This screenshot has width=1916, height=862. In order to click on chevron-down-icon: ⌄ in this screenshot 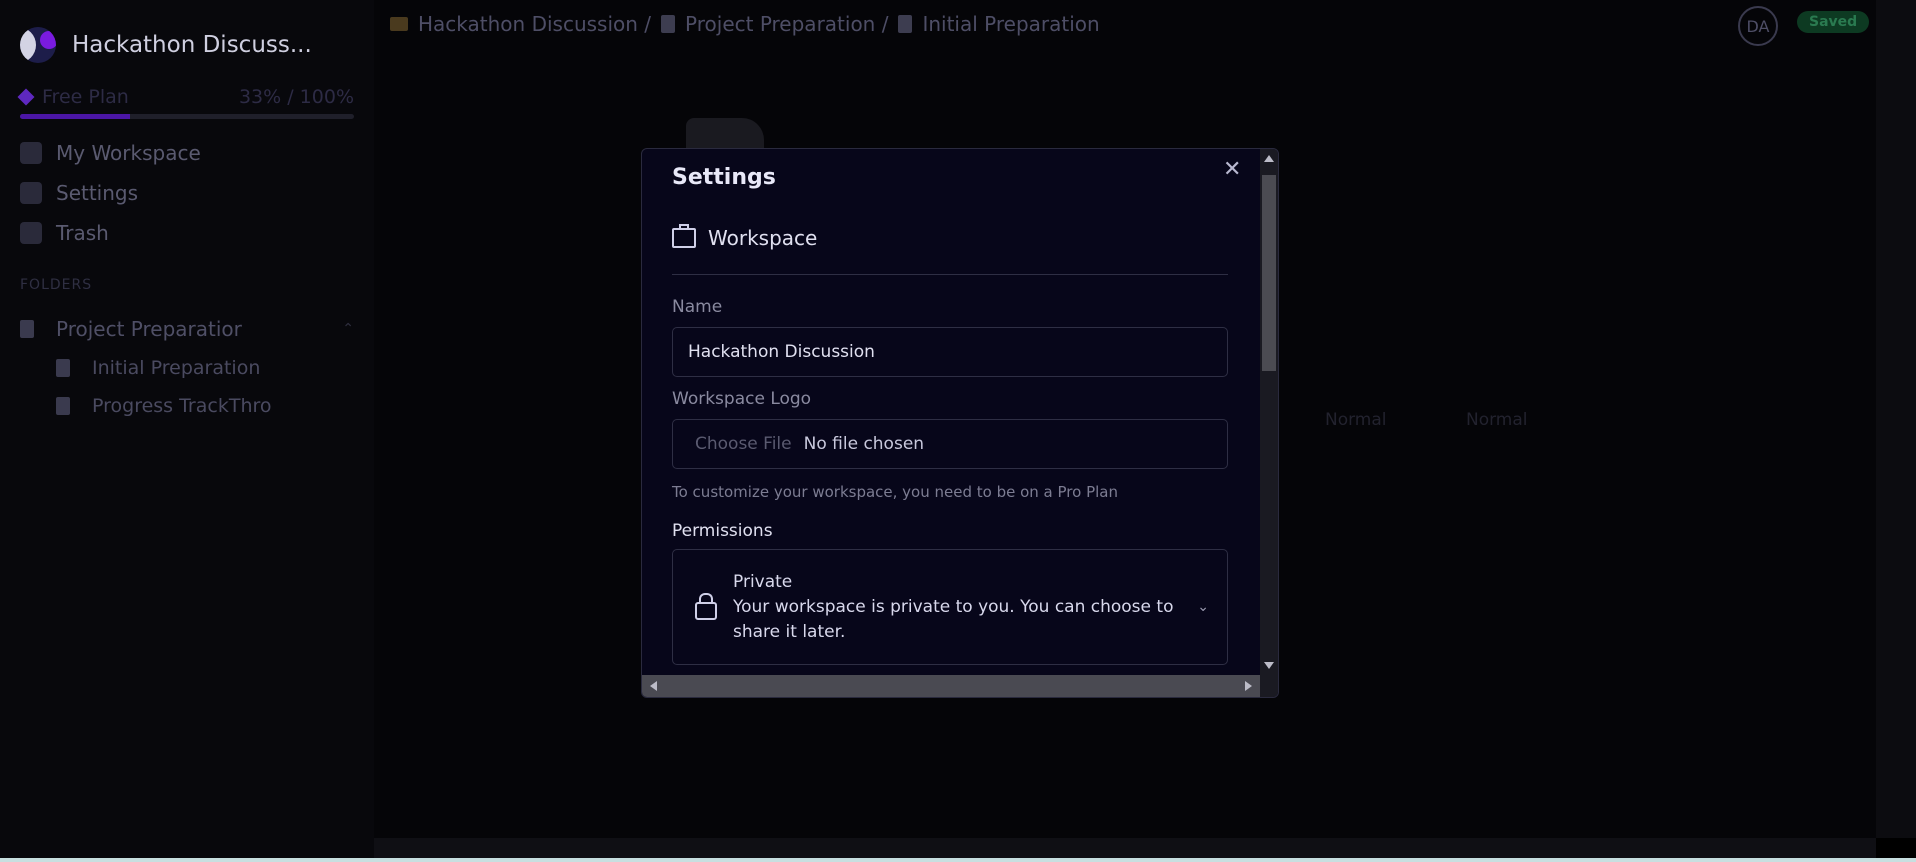, I will do `click(1203, 607)`.